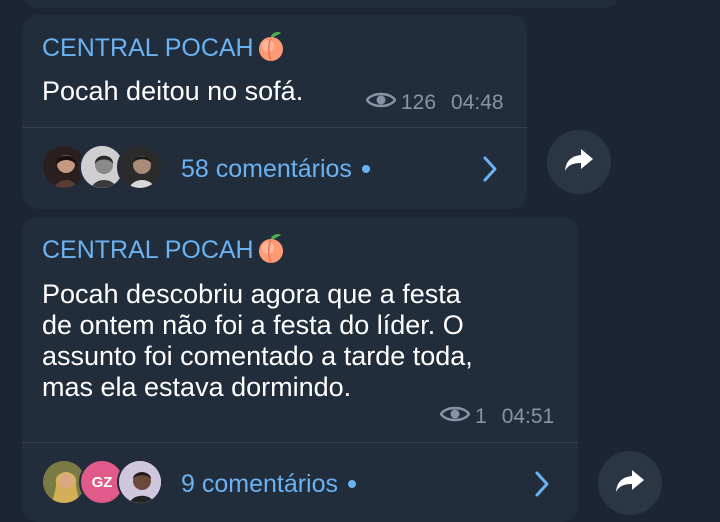  What do you see at coordinates (481, 416) in the screenshot?
I see `view-count: 1` at bounding box center [481, 416].